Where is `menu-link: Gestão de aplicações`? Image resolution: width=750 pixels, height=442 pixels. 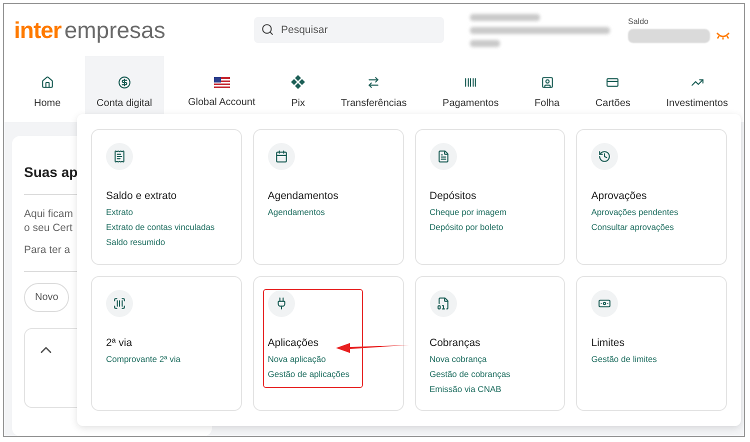 menu-link: Gestão de aplicações is located at coordinates (328, 374).